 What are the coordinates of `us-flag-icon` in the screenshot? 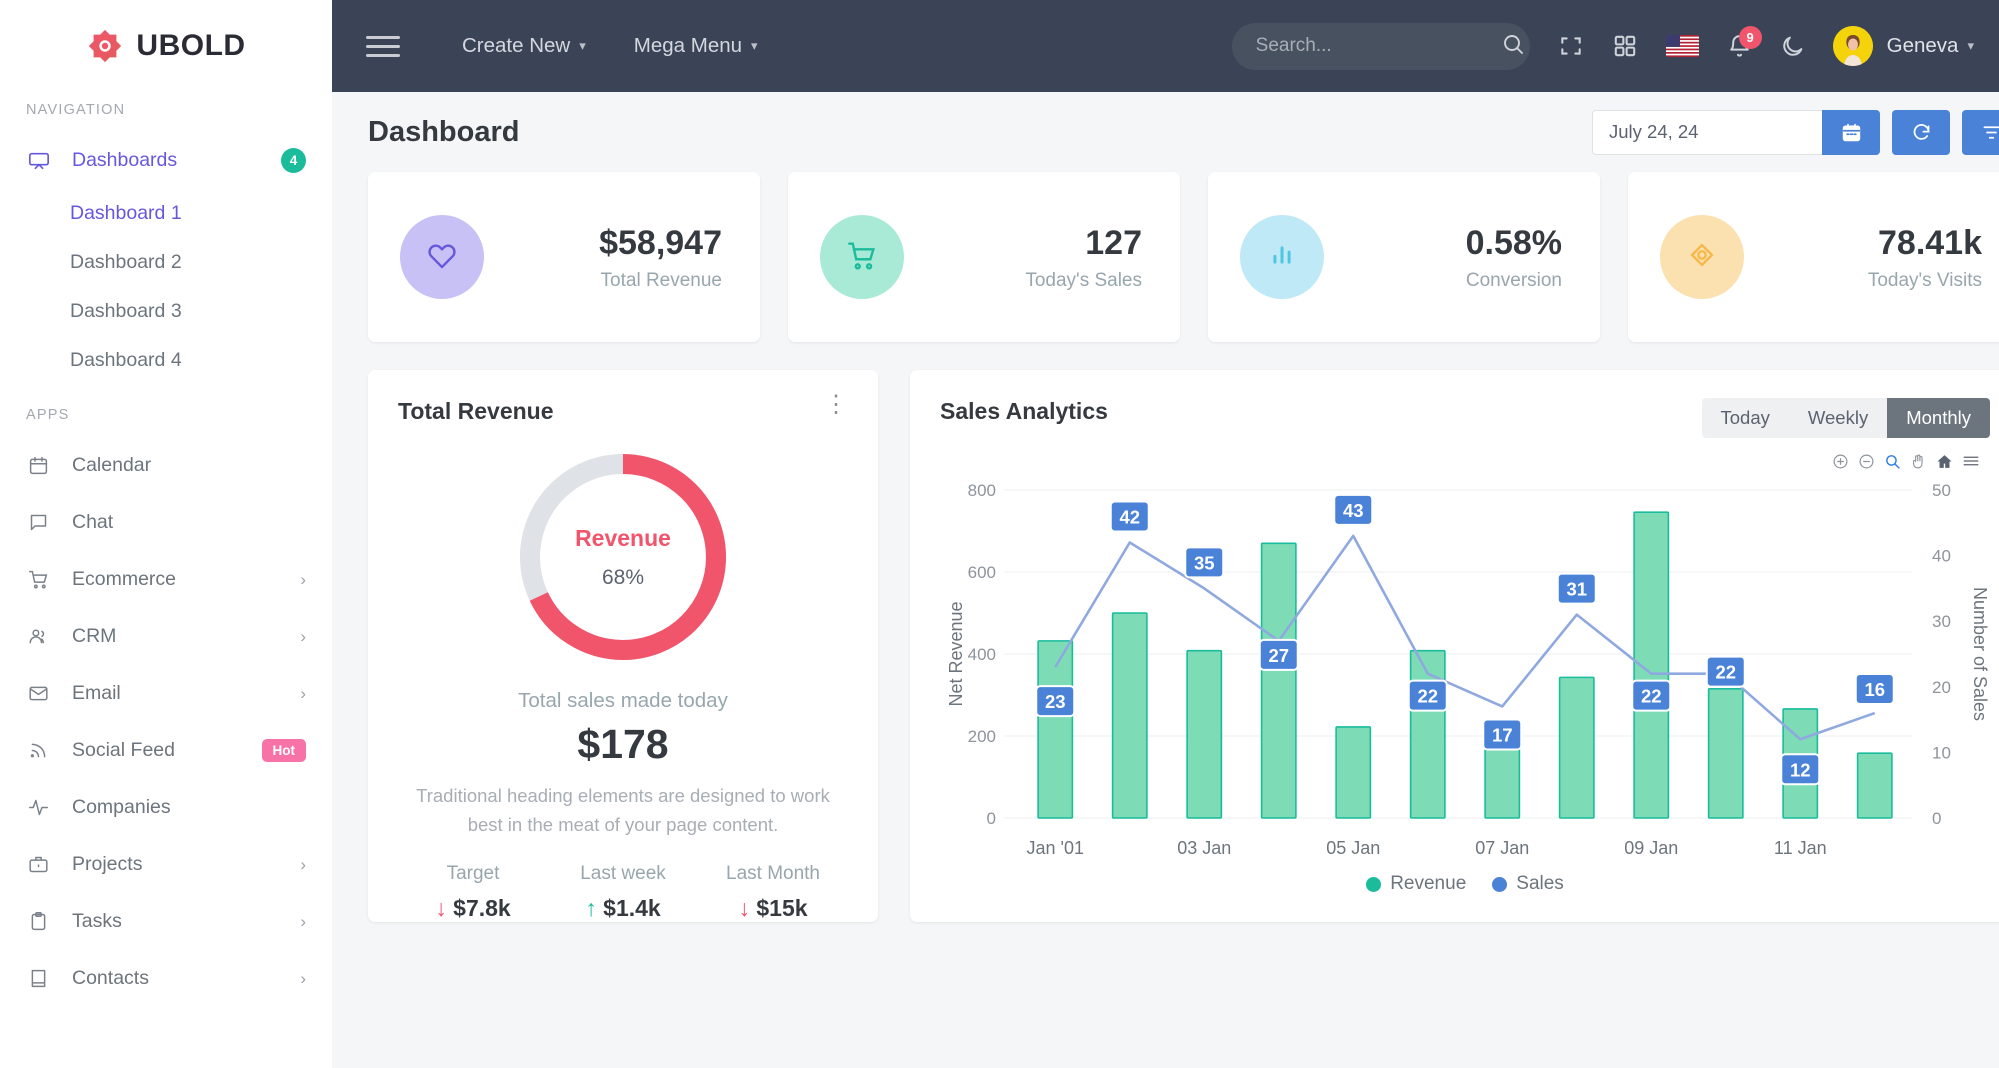 It's located at (1682, 46).